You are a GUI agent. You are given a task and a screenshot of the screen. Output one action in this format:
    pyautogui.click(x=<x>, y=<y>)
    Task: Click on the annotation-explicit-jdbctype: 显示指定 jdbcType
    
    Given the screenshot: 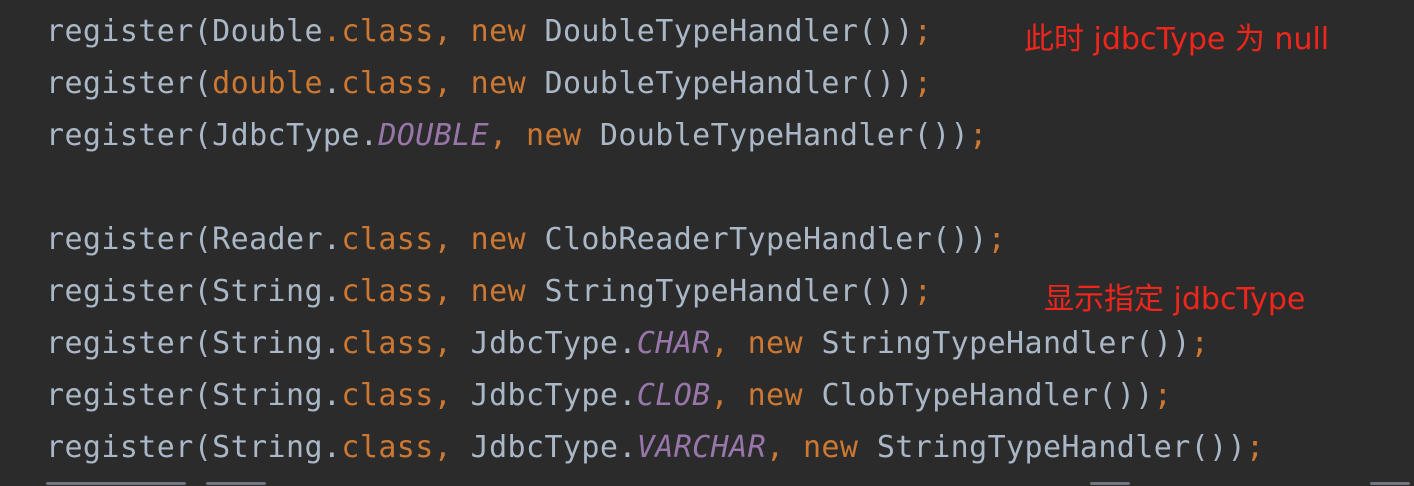 What is the action you would take?
    pyautogui.click(x=1175, y=299)
    